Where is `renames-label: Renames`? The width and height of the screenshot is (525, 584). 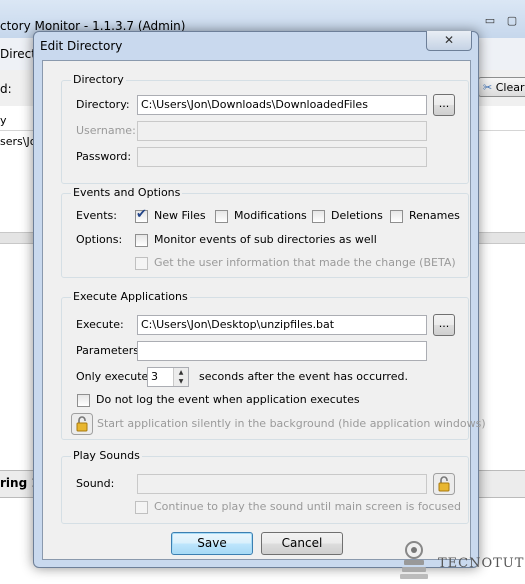
renames-label: Renames is located at coordinates (434, 215).